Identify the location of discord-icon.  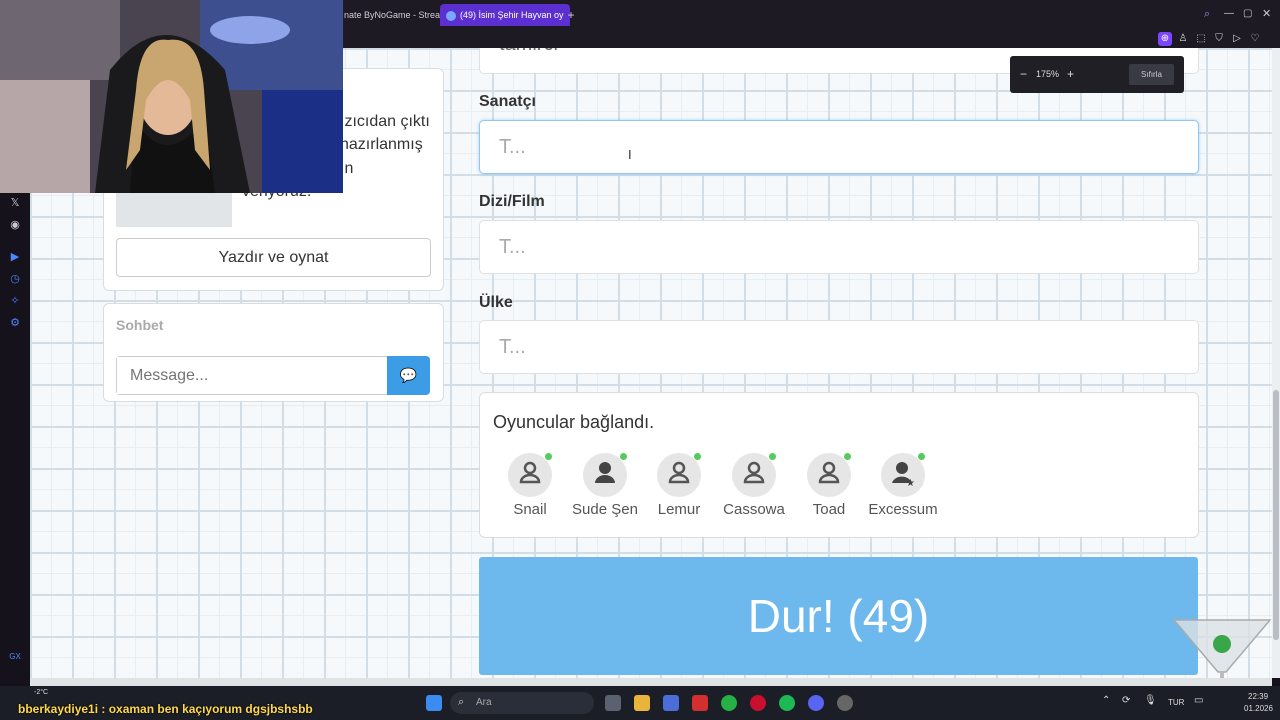
(816, 703).